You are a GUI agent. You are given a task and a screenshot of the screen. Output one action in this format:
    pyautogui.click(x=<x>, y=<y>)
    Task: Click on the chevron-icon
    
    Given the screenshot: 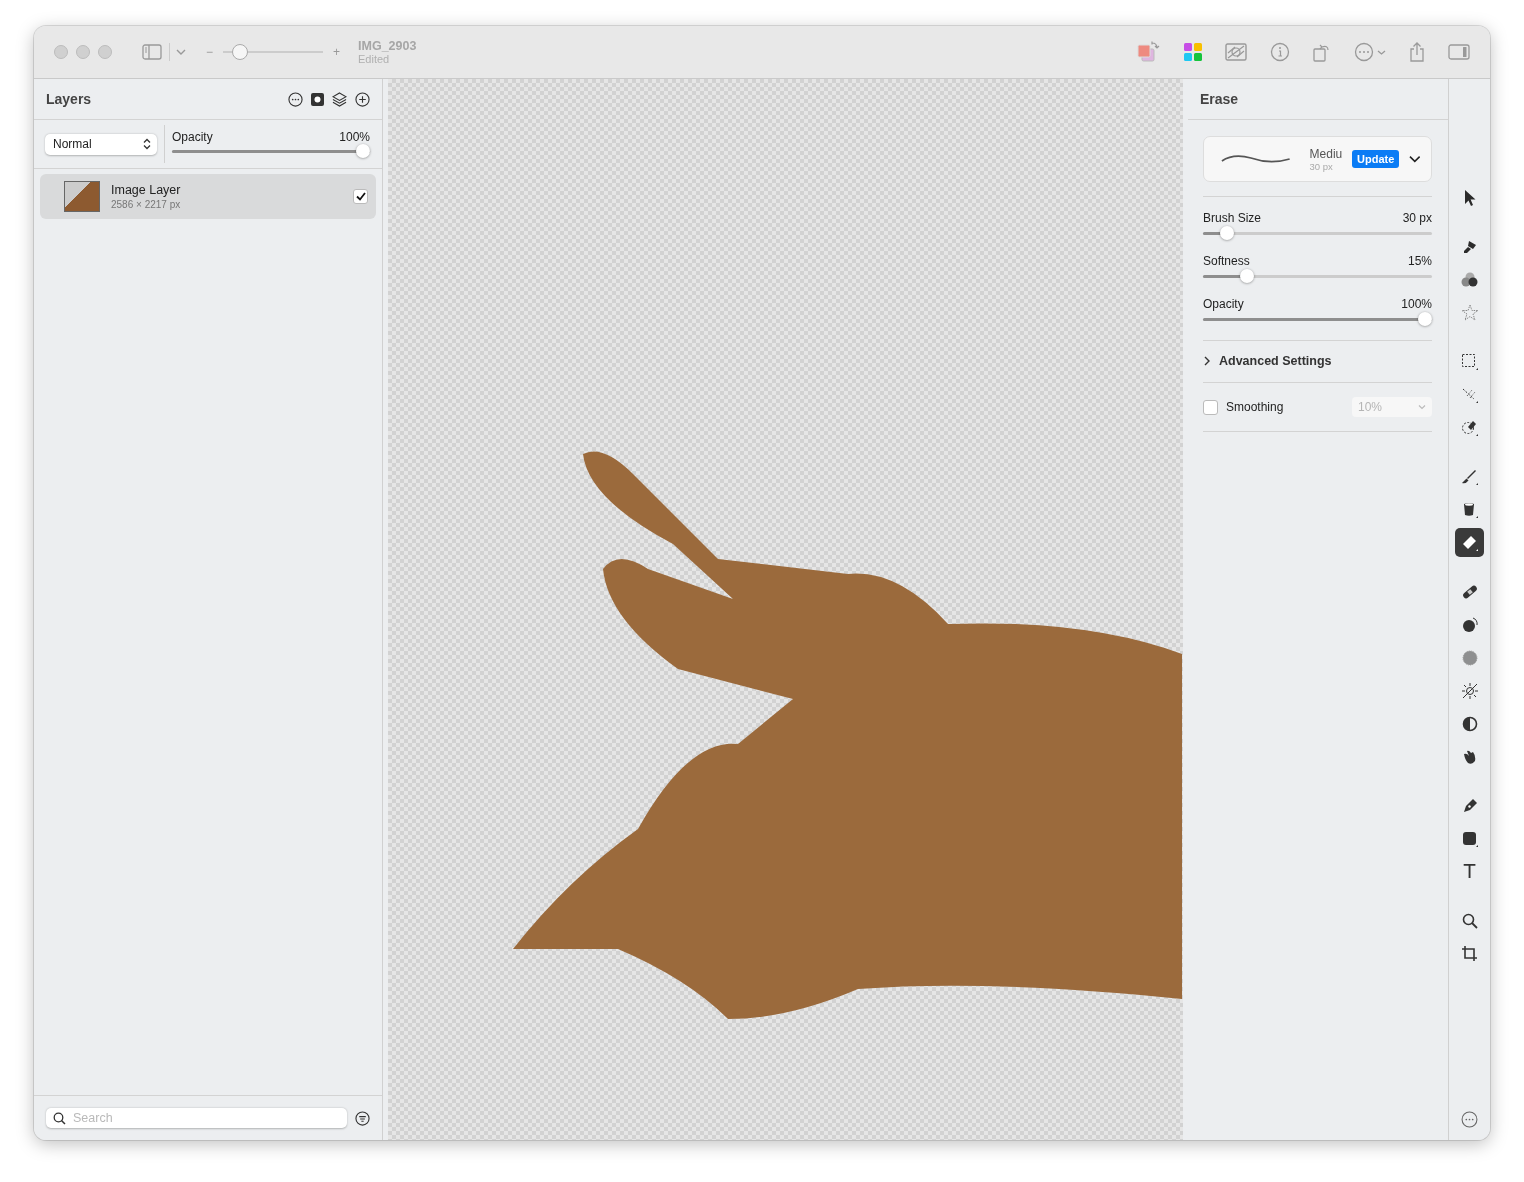 What is the action you would take?
    pyautogui.click(x=1207, y=361)
    